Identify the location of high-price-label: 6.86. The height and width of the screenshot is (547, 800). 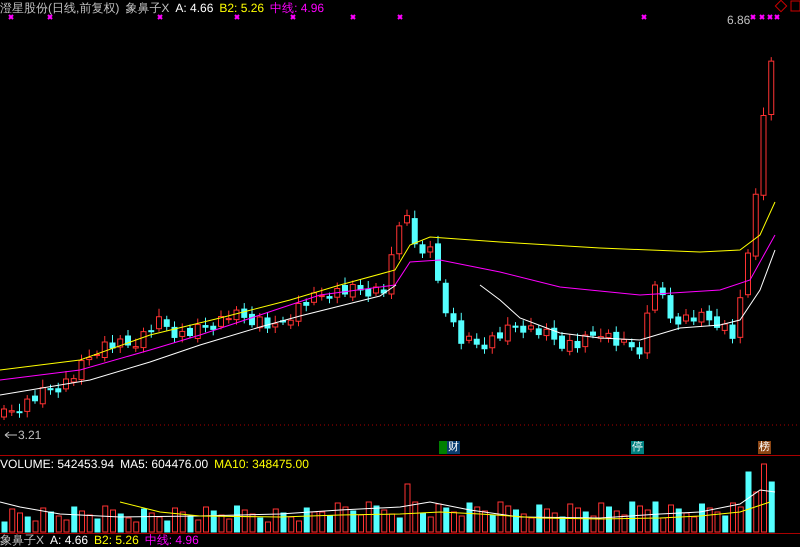
(738, 20).